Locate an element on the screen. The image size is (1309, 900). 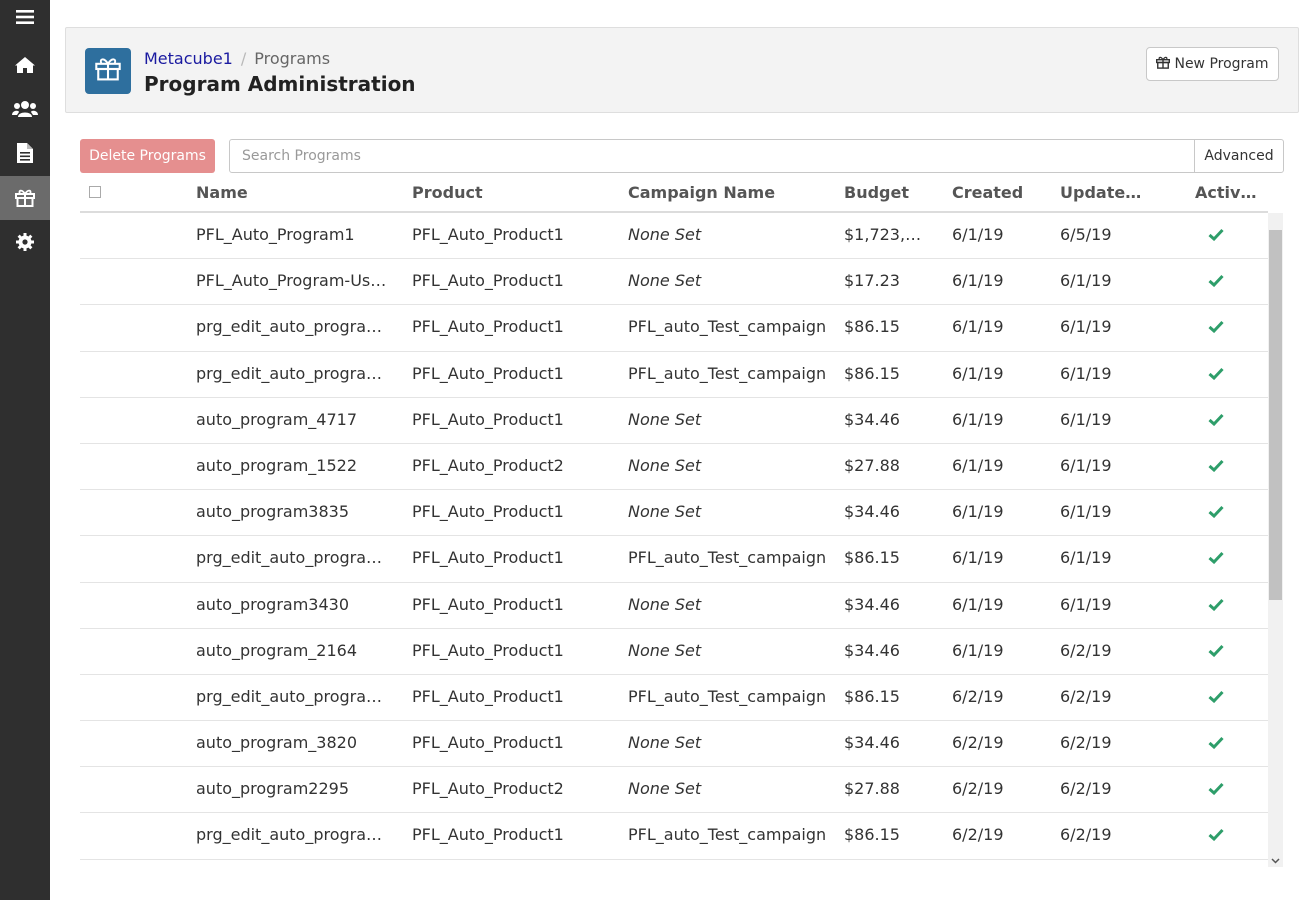
cell-budget: $27.88 is located at coordinates (872, 789).